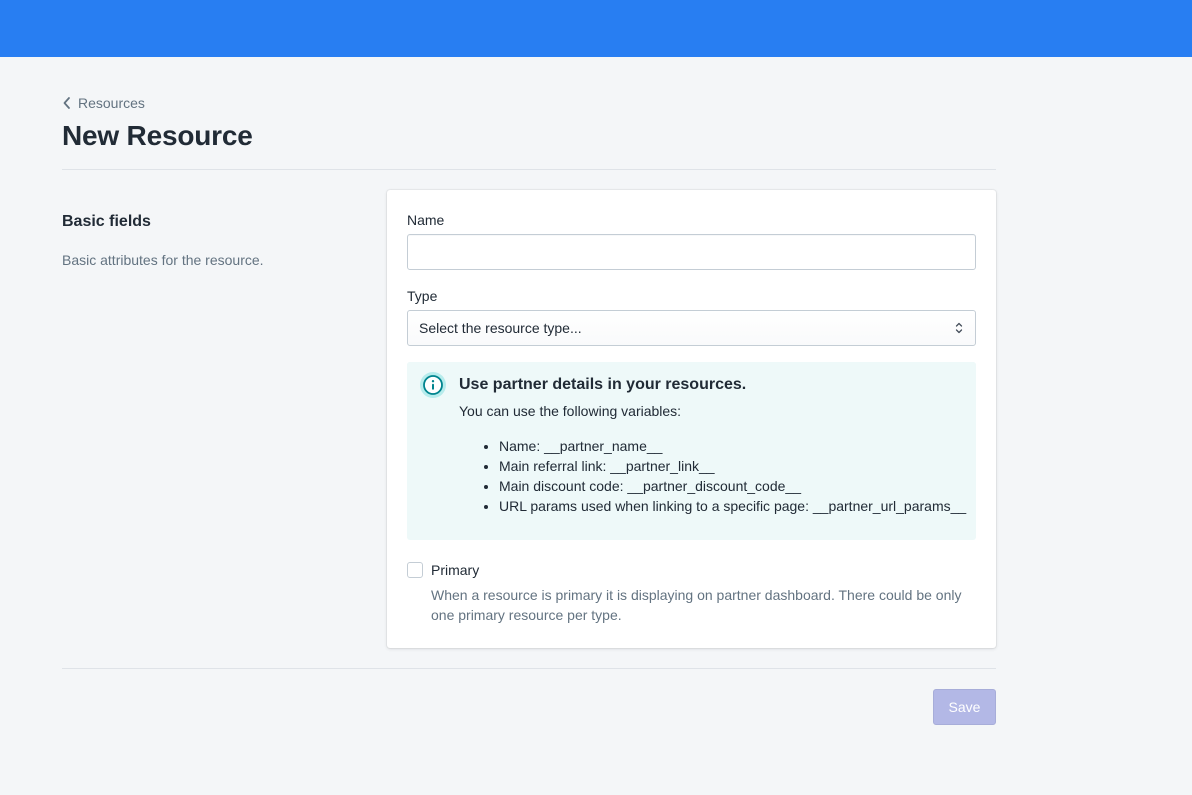 The height and width of the screenshot is (795, 1192). Describe the element at coordinates (106, 221) in the screenshot. I see `section-title: Basic fields` at that location.